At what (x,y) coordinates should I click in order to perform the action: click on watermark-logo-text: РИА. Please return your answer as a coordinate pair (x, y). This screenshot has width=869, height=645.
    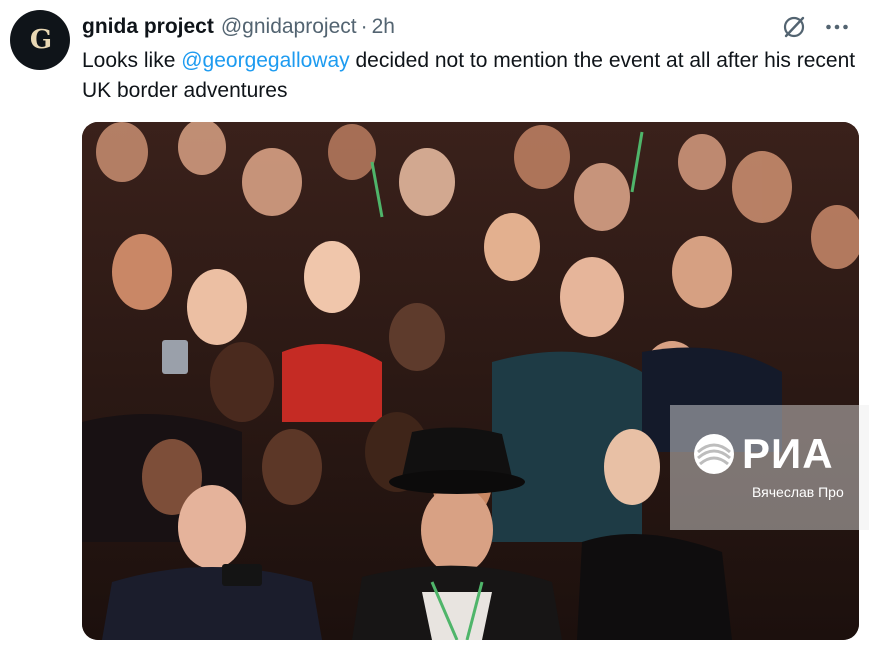
    Looking at the image, I should click on (788, 453).